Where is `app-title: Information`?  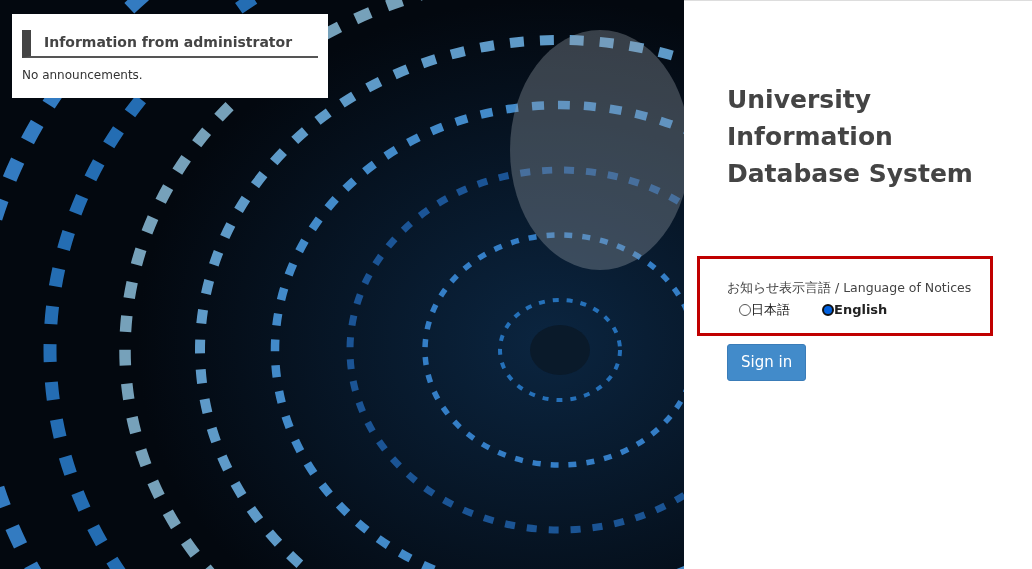 app-title: Information is located at coordinates (810, 137).